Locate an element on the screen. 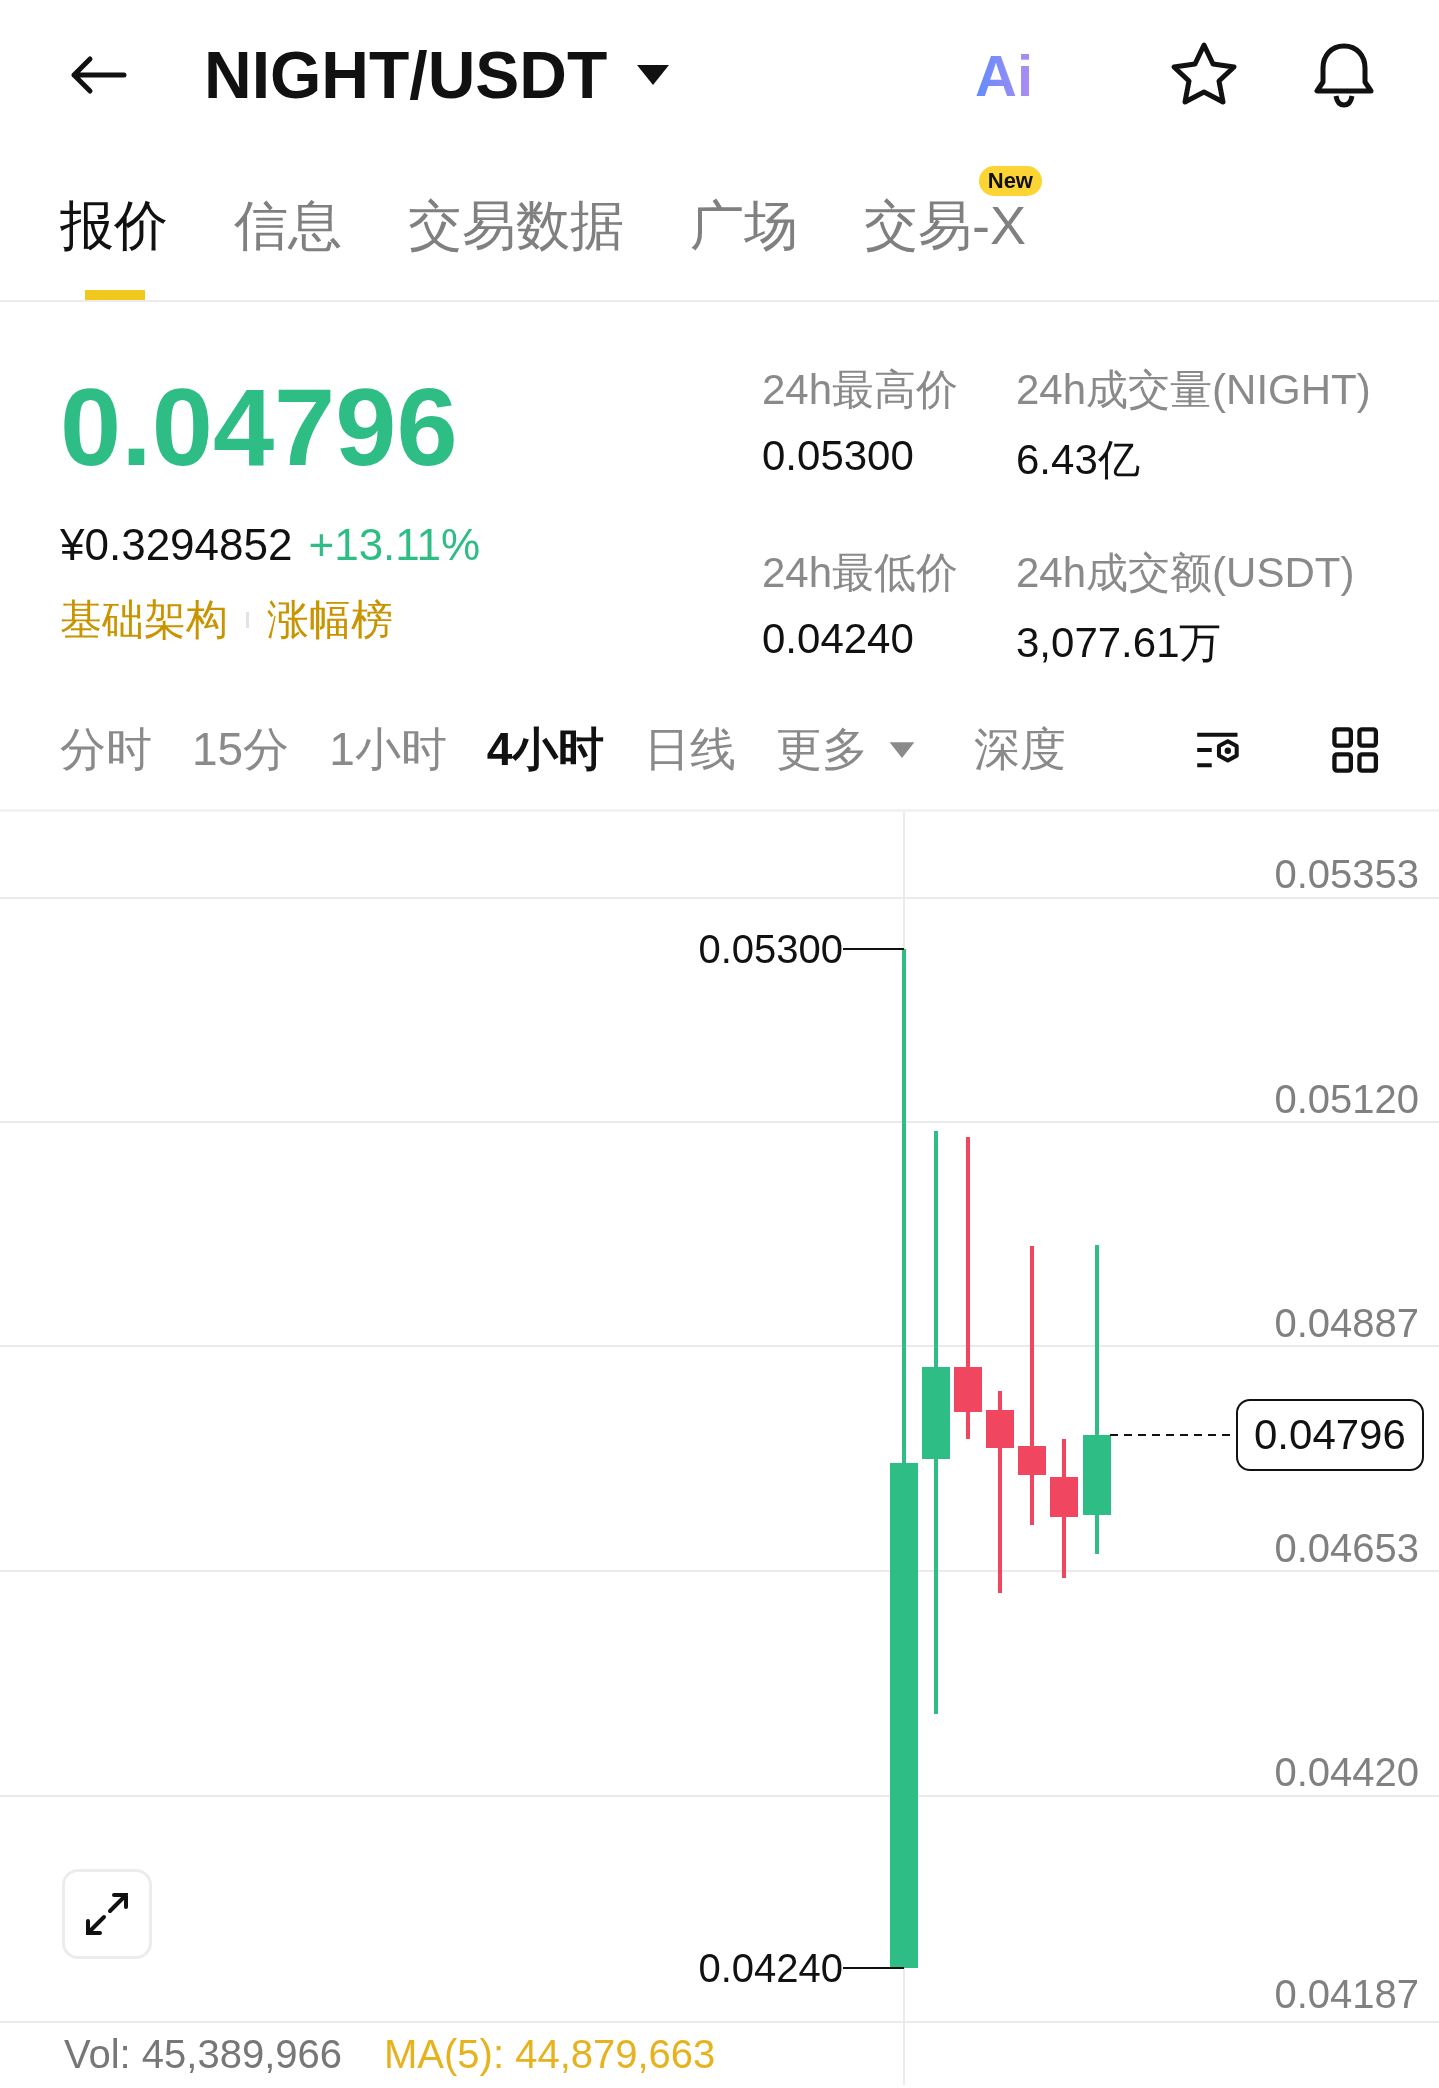  price-axis-label: 0.04187 is located at coordinates (1346, 1994).